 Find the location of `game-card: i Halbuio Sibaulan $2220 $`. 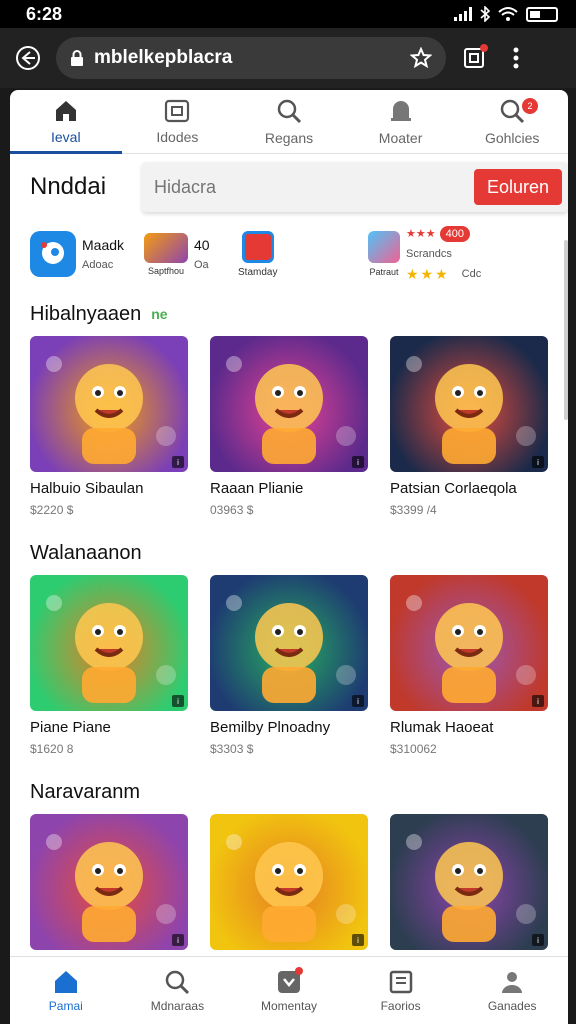

game-card: i Halbuio Sibaulan $2220 $ is located at coordinates (109, 426).